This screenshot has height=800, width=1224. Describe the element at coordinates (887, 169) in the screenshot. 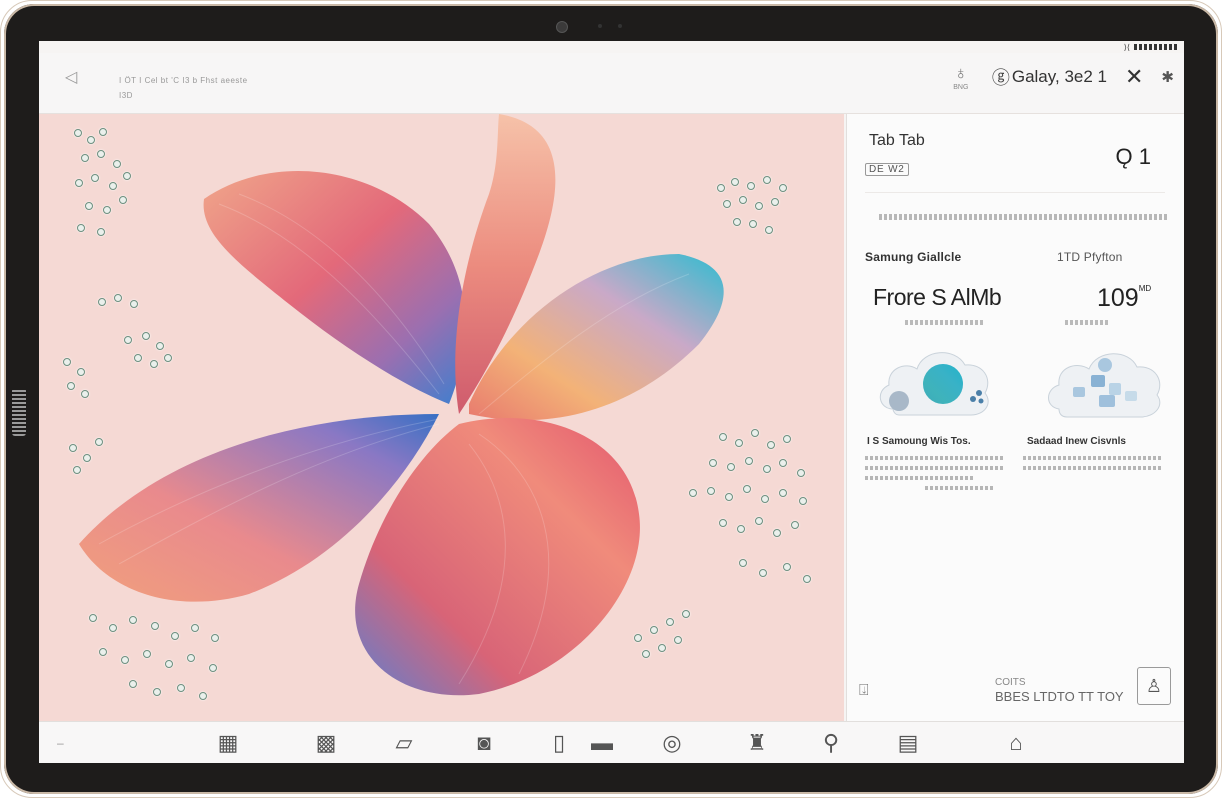

I see `panel-badge: DE W2` at that location.